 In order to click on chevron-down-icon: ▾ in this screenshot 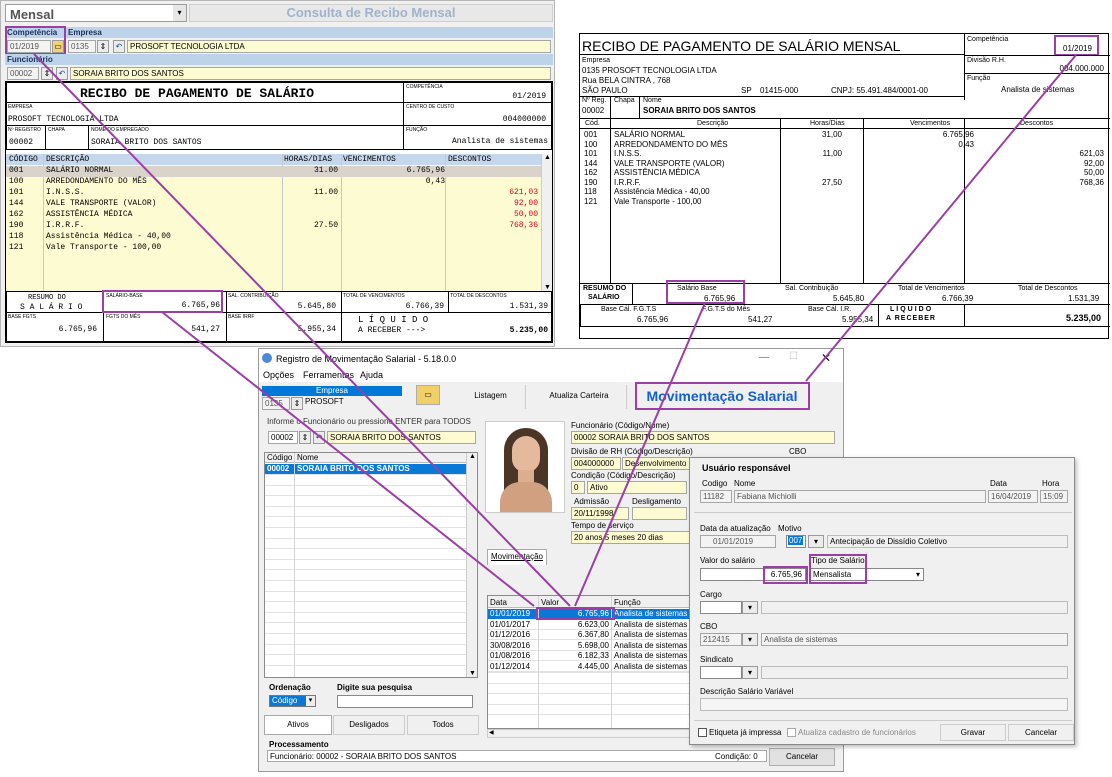, I will do `click(749, 639)`.